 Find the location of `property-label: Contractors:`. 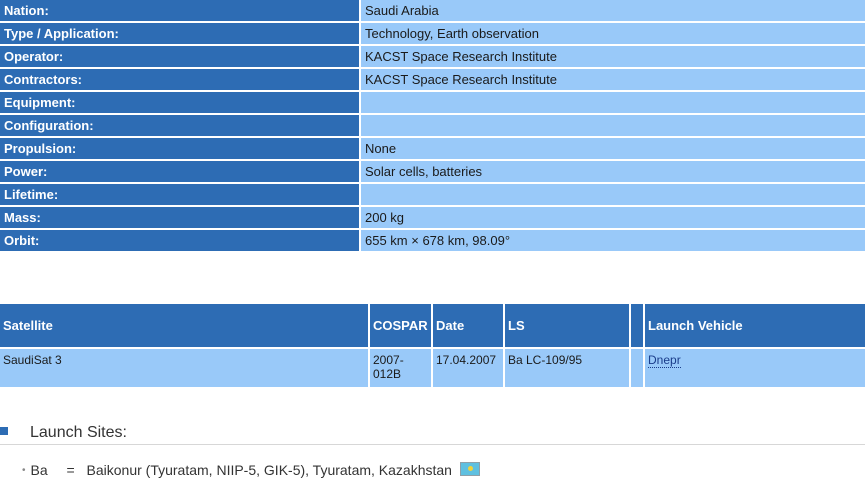

property-label: Contractors: is located at coordinates (180, 80).